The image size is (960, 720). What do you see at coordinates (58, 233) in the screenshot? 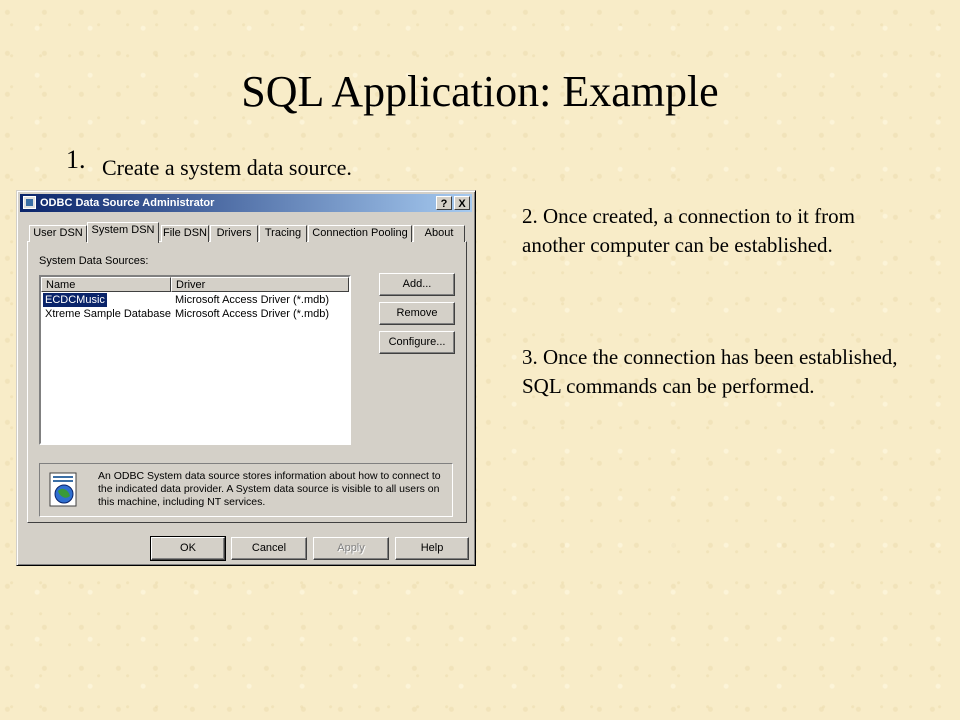
I see `tab-user-dsn: User DSN` at bounding box center [58, 233].